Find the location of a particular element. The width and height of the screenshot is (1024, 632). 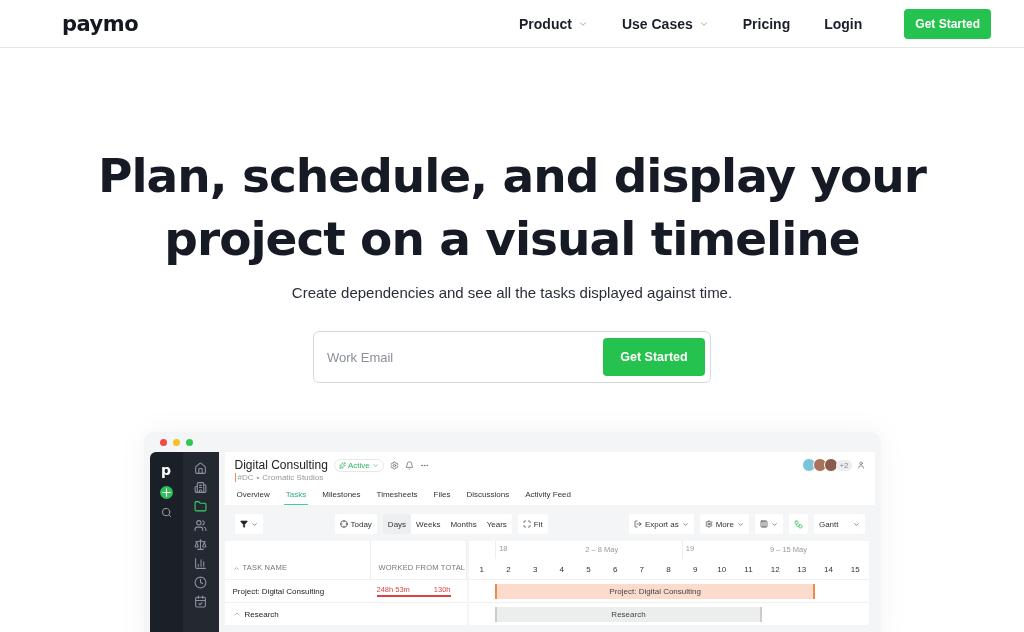

gantt-bar: Research is located at coordinates (628, 614).